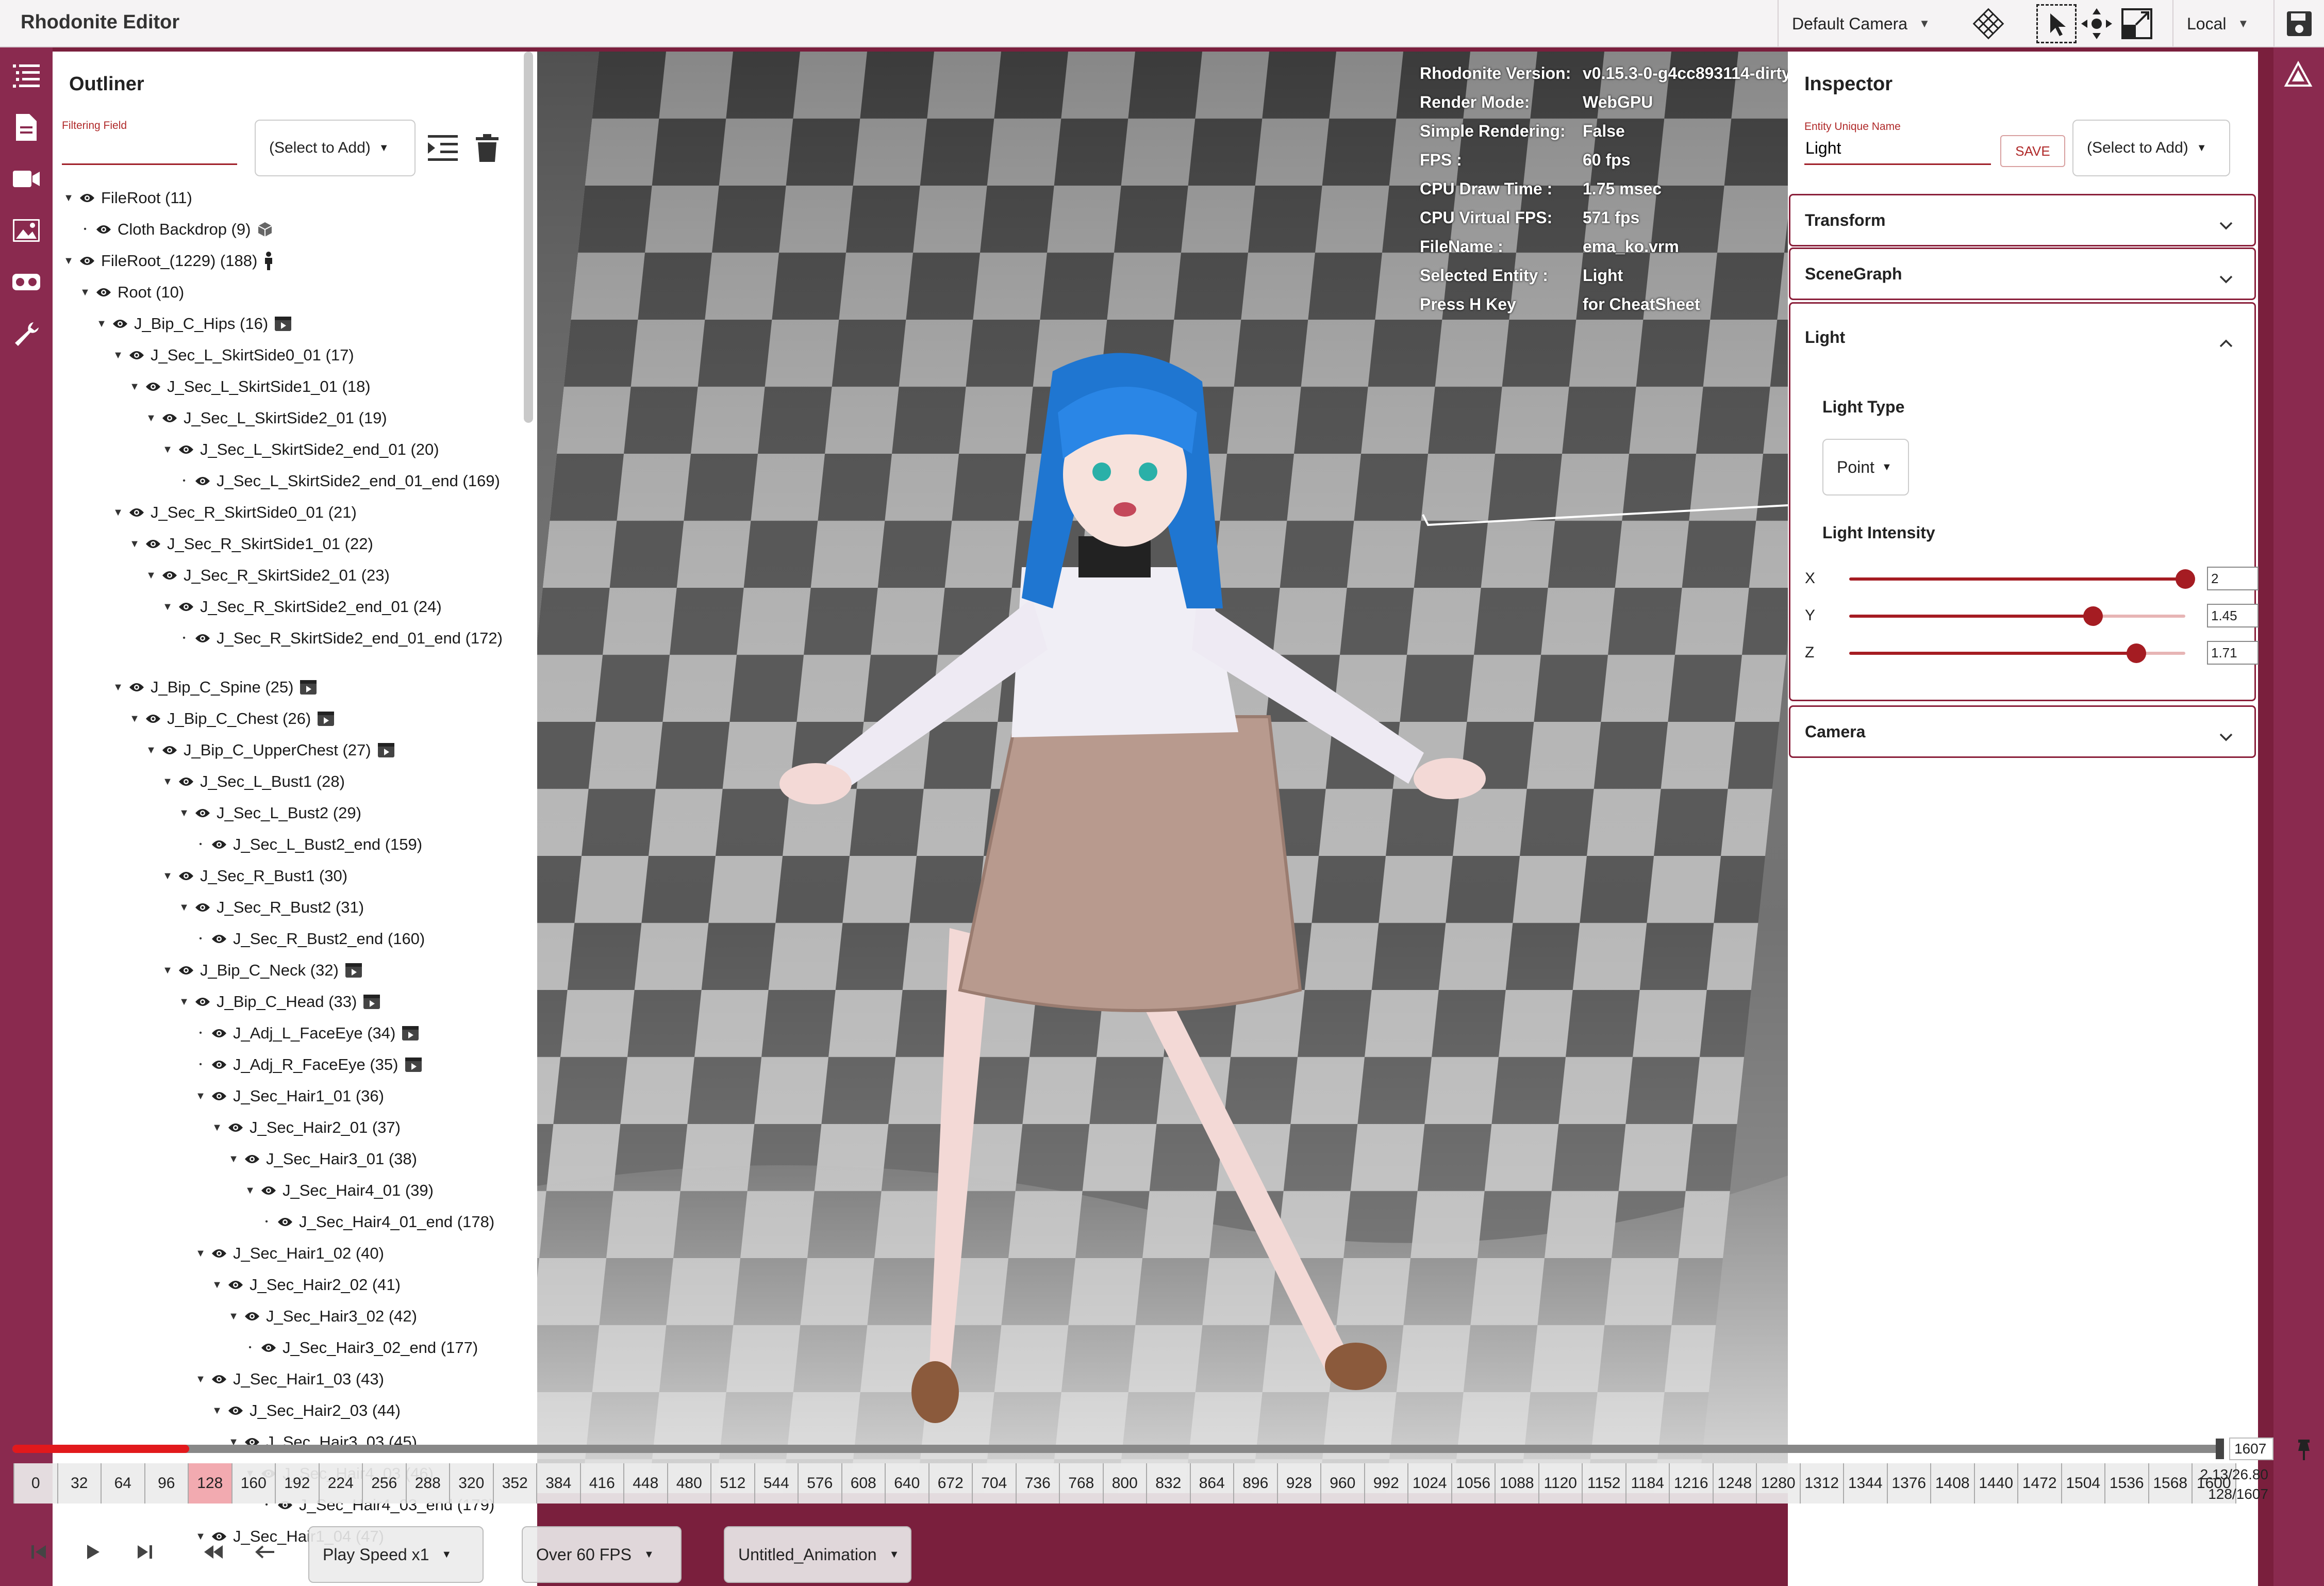 The height and width of the screenshot is (1586, 2324). What do you see at coordinates (123, 1483) in the screenshot?
I see `timeline-tick: 64` at bounding box center [123, 1483].